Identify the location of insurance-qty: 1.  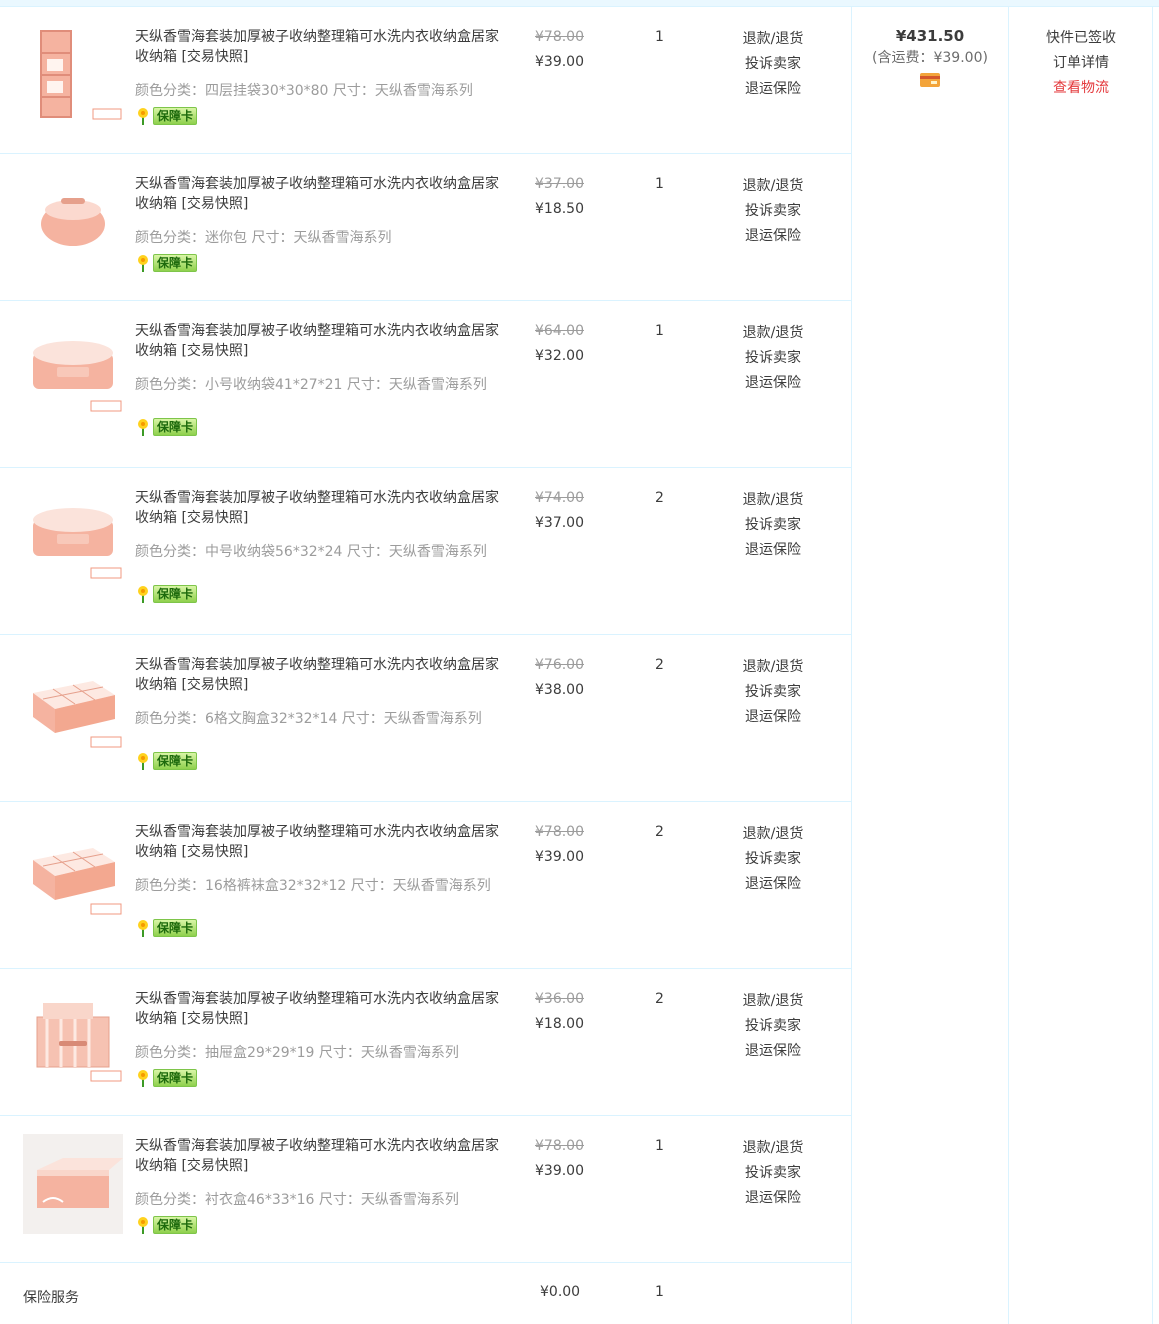
(659, 1292).